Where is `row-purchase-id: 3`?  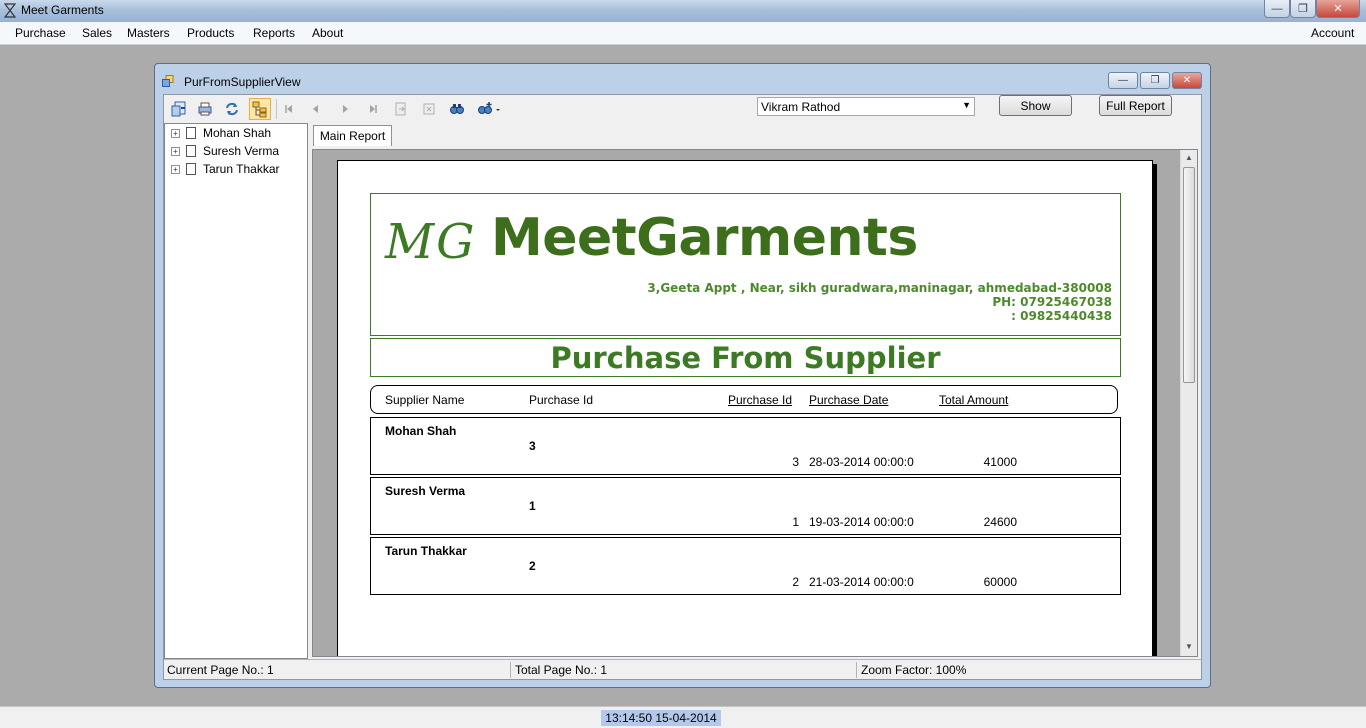 row-purchase-id: 3 is located at coordinates (795, 462).